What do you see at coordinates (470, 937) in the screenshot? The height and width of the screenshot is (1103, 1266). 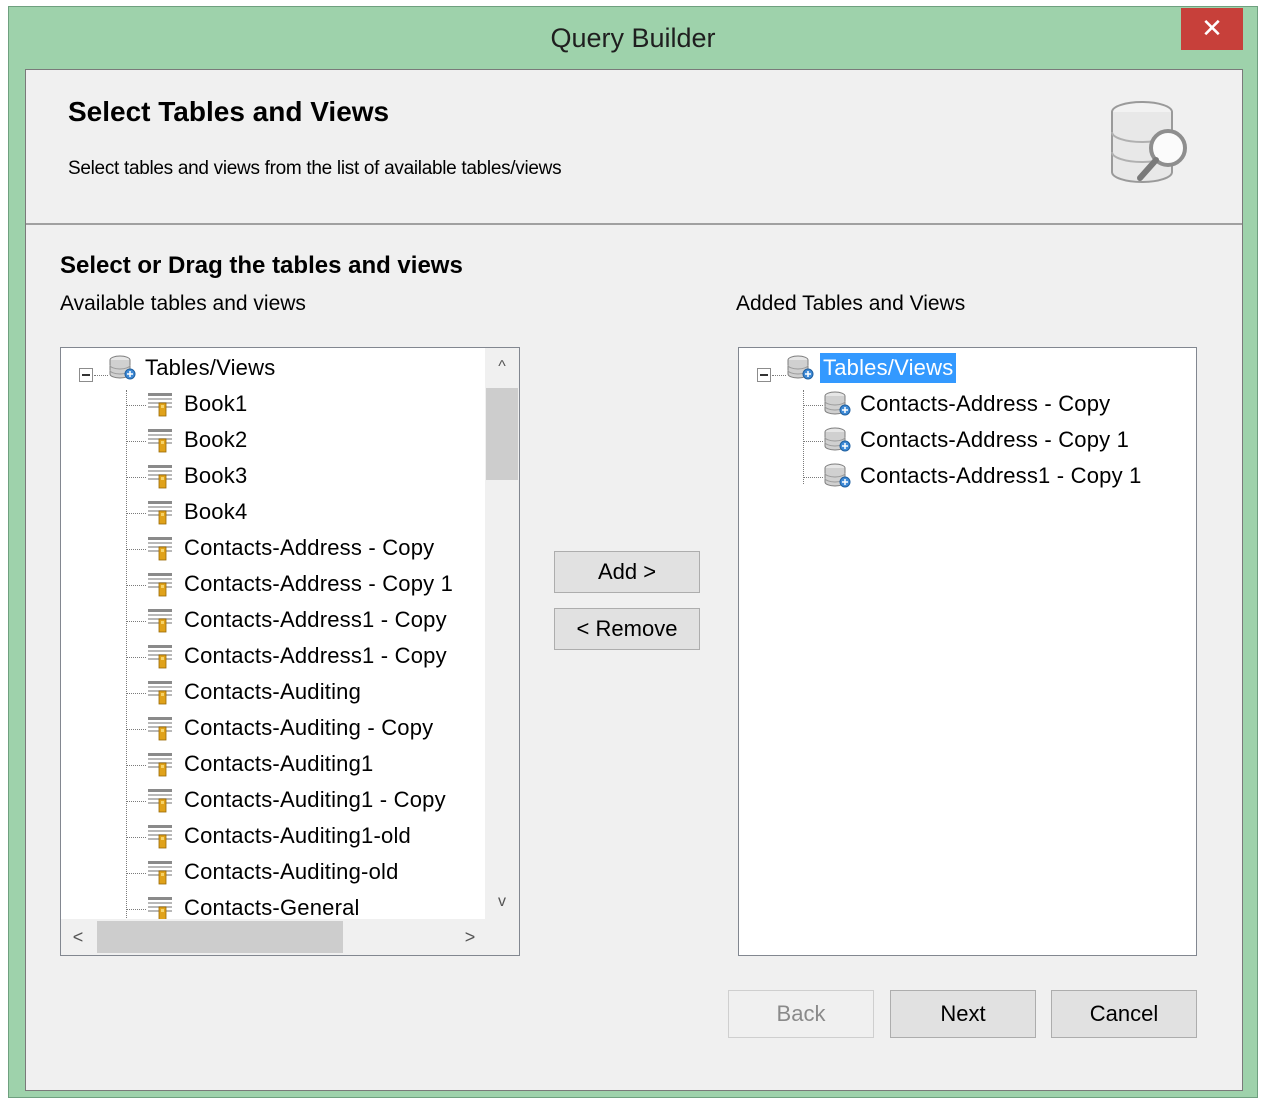 I see `scroll-right-arrow: >` at bounding box center [470, 937].